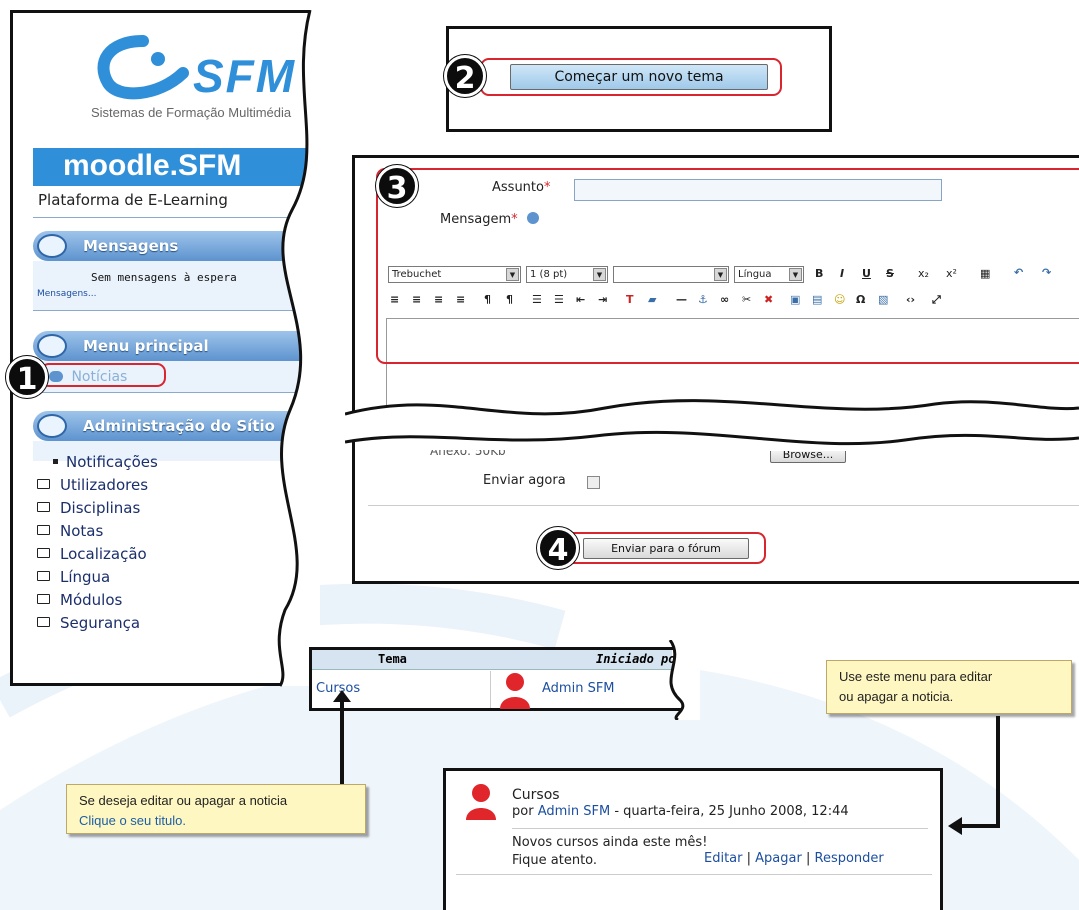 The height and width of the screenshot is (910, 1079). I want to click on outdent-icon: ⇤, so click(580, 299).